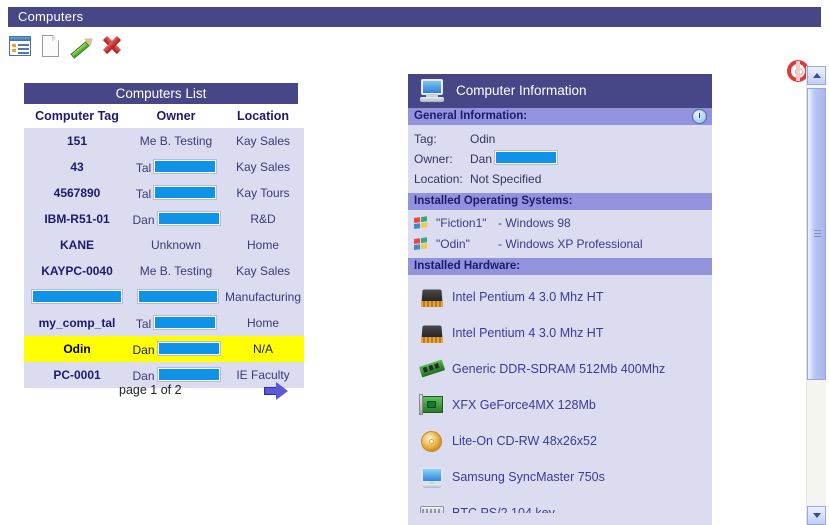  I want to click on general-information-heading: General Information:, so click(471, 116).